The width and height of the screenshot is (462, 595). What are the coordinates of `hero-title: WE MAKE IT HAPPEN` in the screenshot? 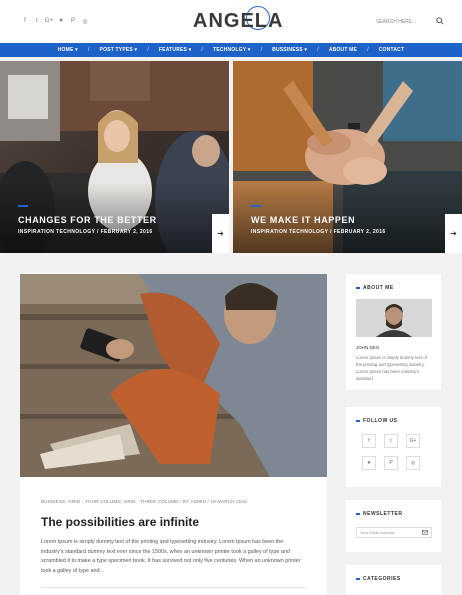 It's located at (303, 220).